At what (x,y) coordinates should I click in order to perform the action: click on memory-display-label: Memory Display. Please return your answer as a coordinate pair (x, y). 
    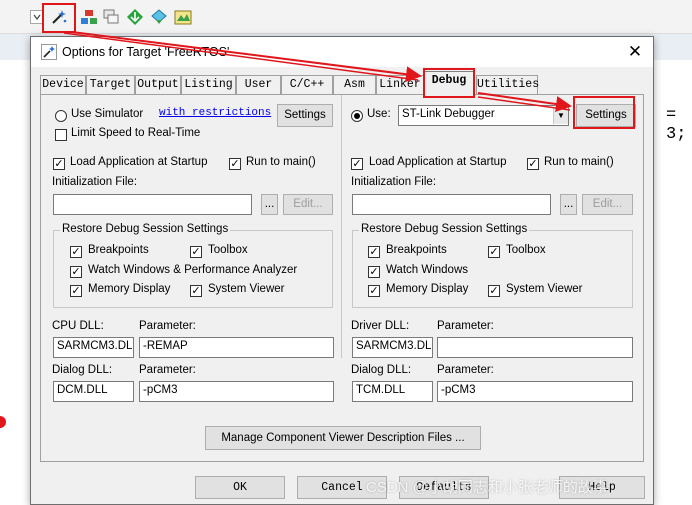
    Looking at the image, I should click on (129, 289).